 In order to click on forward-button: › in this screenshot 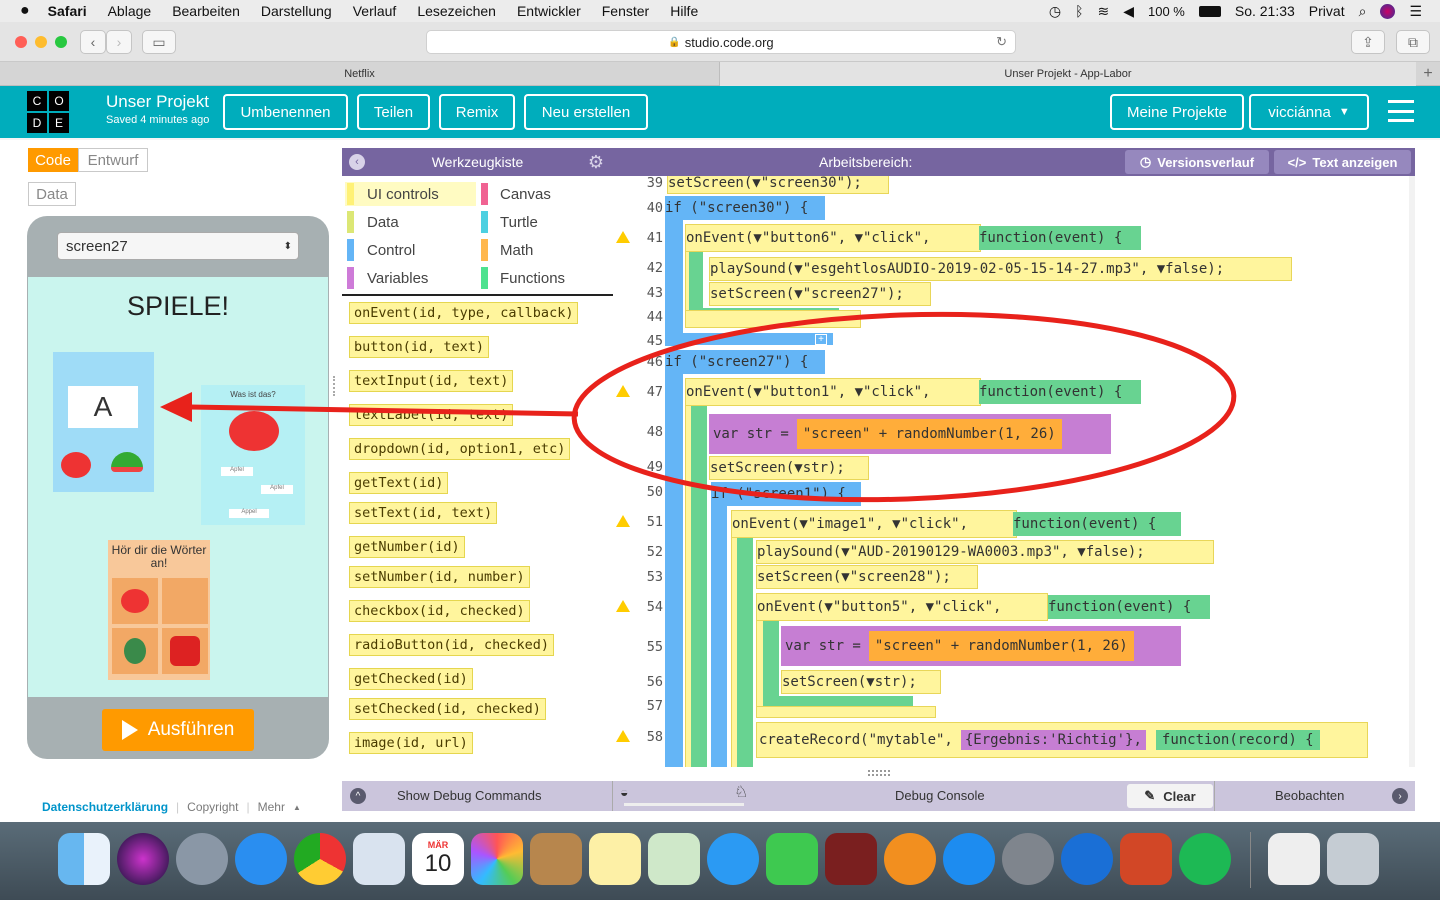, I will do `click(119, 42)`.